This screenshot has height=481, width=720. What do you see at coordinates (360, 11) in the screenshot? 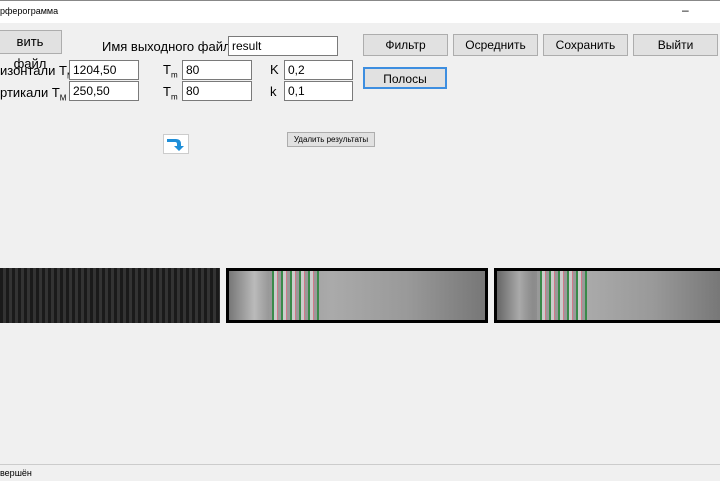
I see `title-bar: рферограмма –` at bounding box center [360, 11].